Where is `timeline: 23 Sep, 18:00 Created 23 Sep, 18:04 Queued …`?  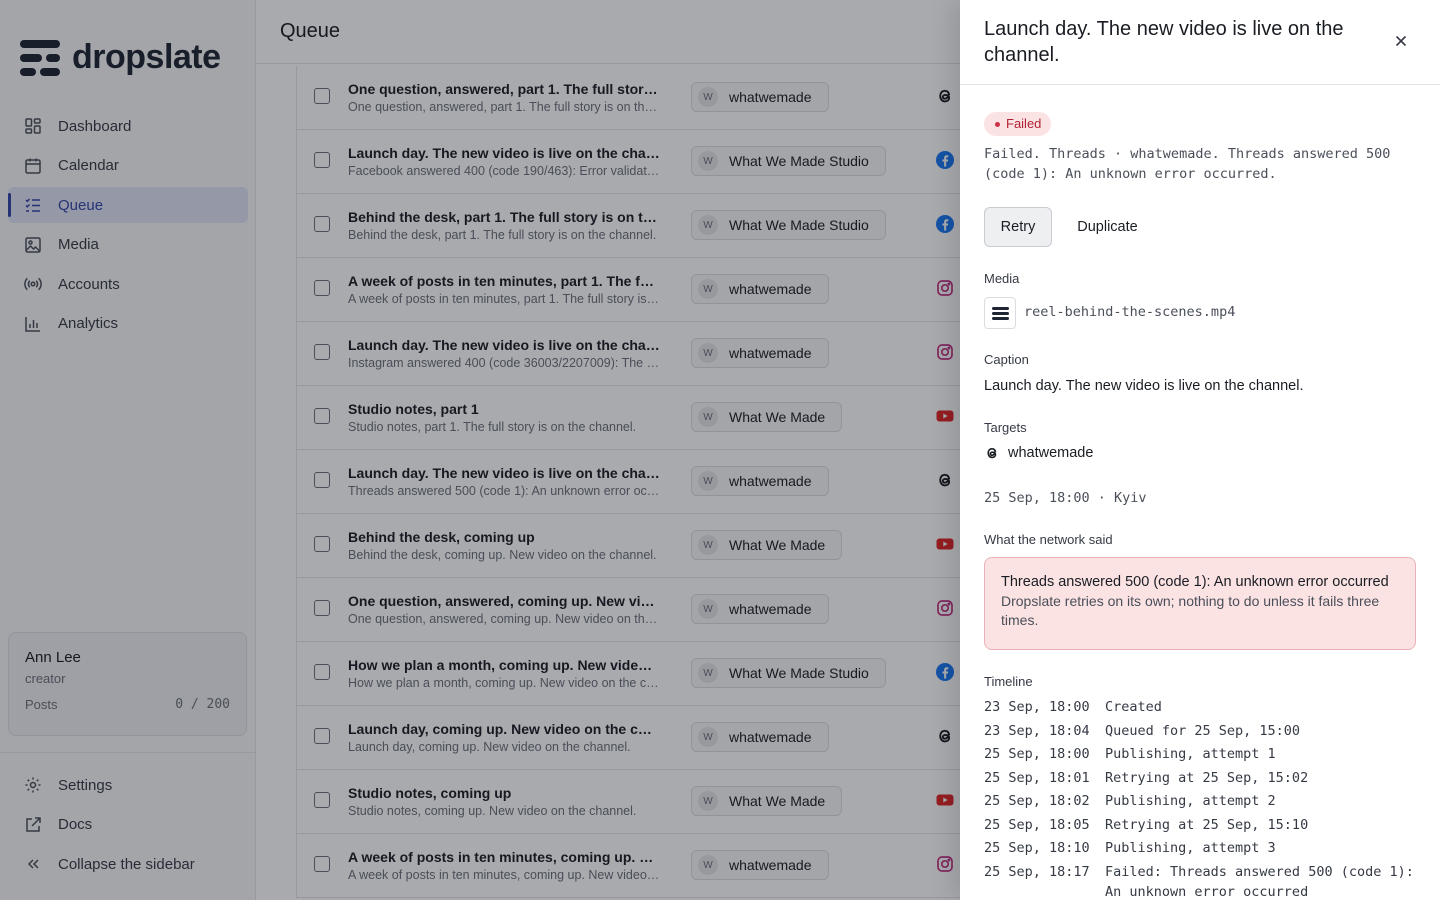 timeline: 23 Sep, 18:00 Created 23 Sep, 18:04 Queued … is located at coordinates (1200, 798).